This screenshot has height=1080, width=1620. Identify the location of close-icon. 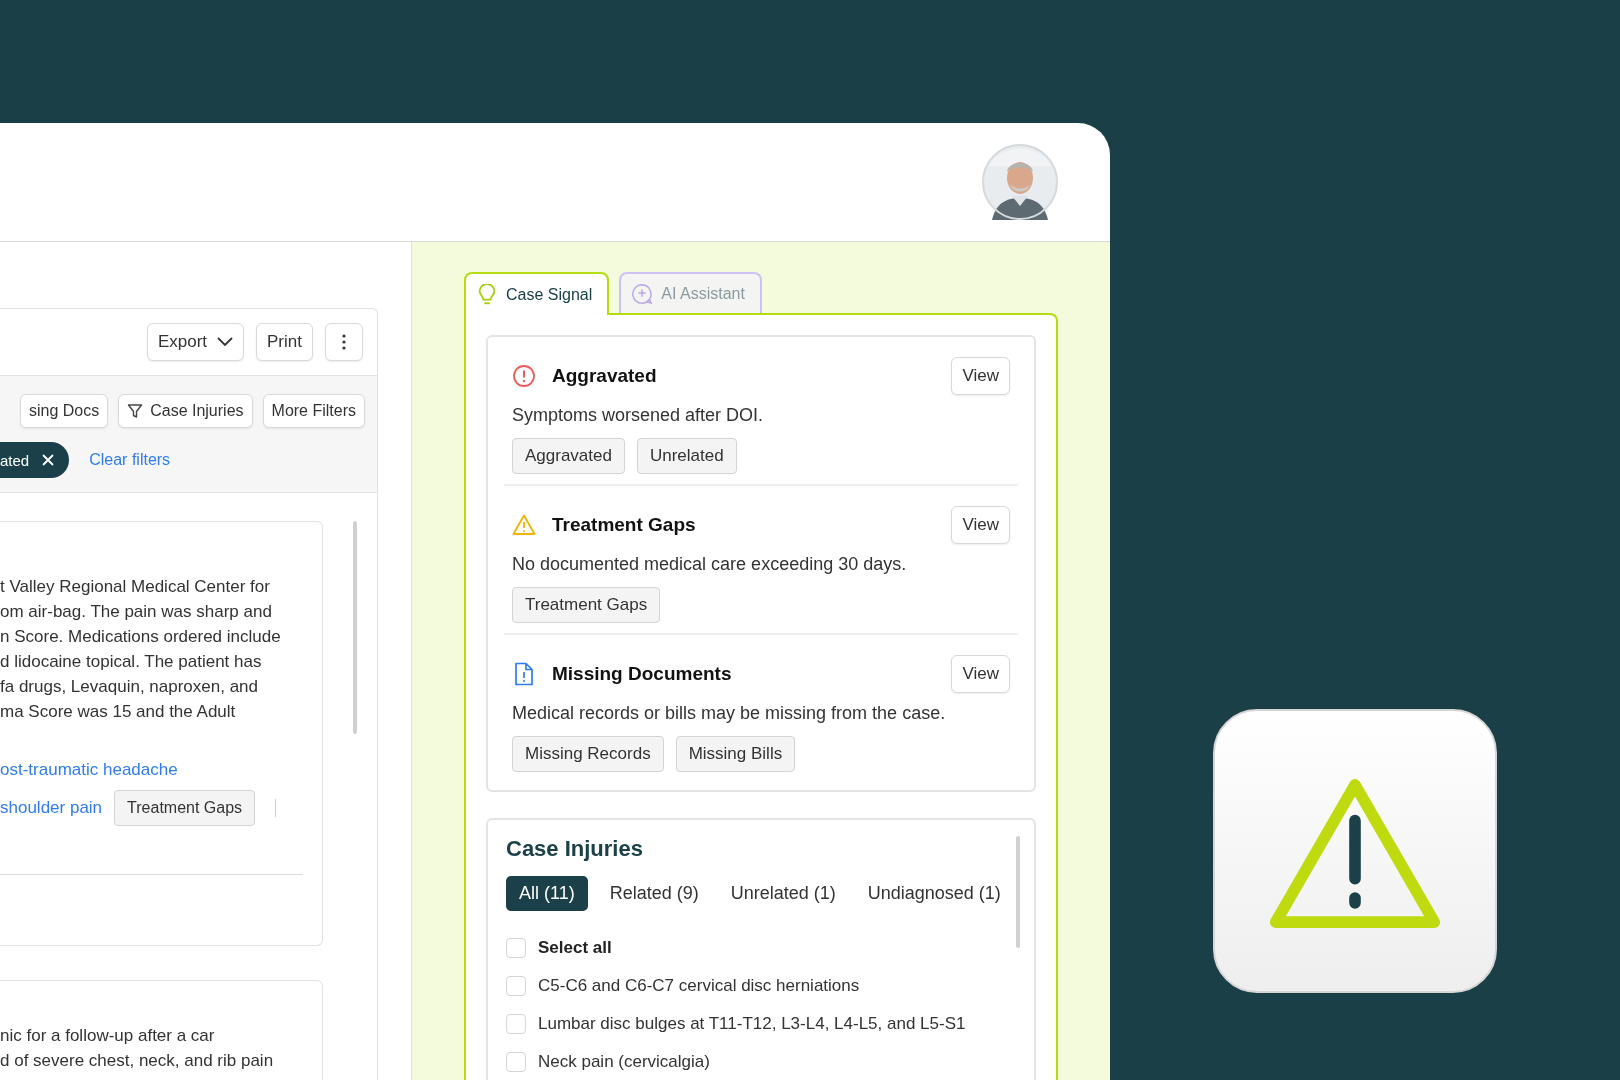
(48, 460).